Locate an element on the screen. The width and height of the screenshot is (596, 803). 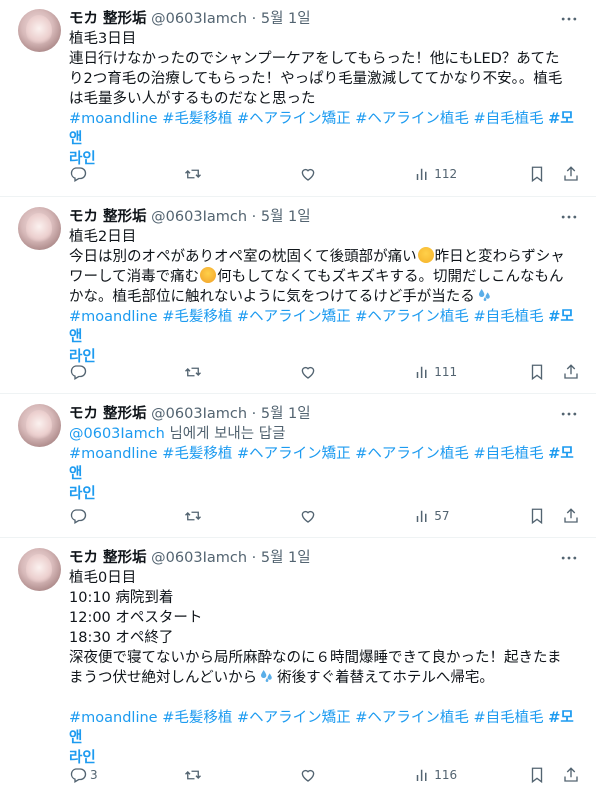
view-count: 116 is located at coordinates (446, 775).